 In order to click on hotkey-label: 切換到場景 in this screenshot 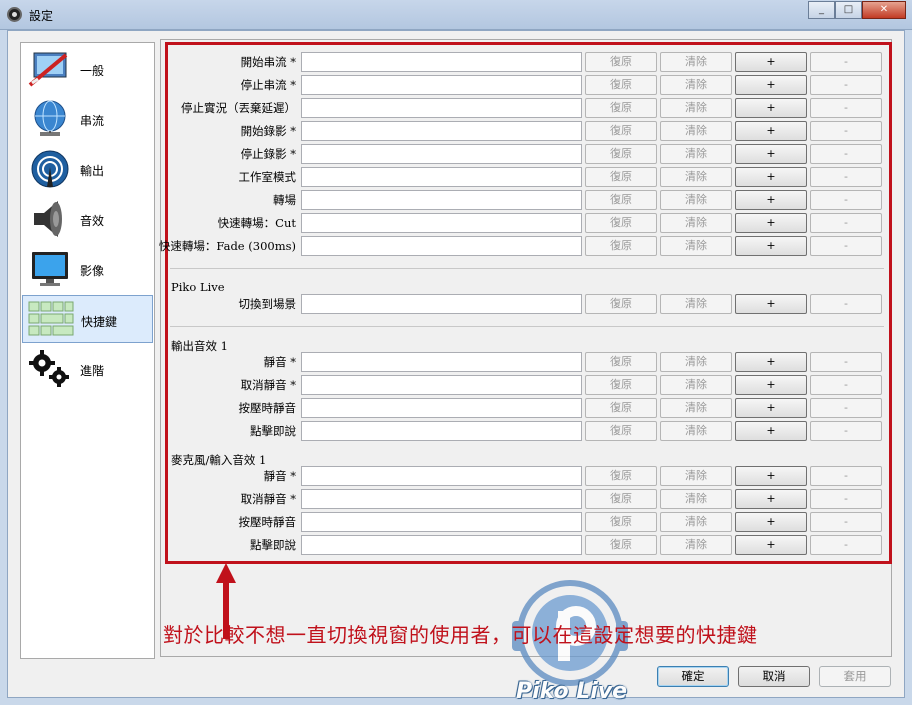, I will do `click(267, 304)`.